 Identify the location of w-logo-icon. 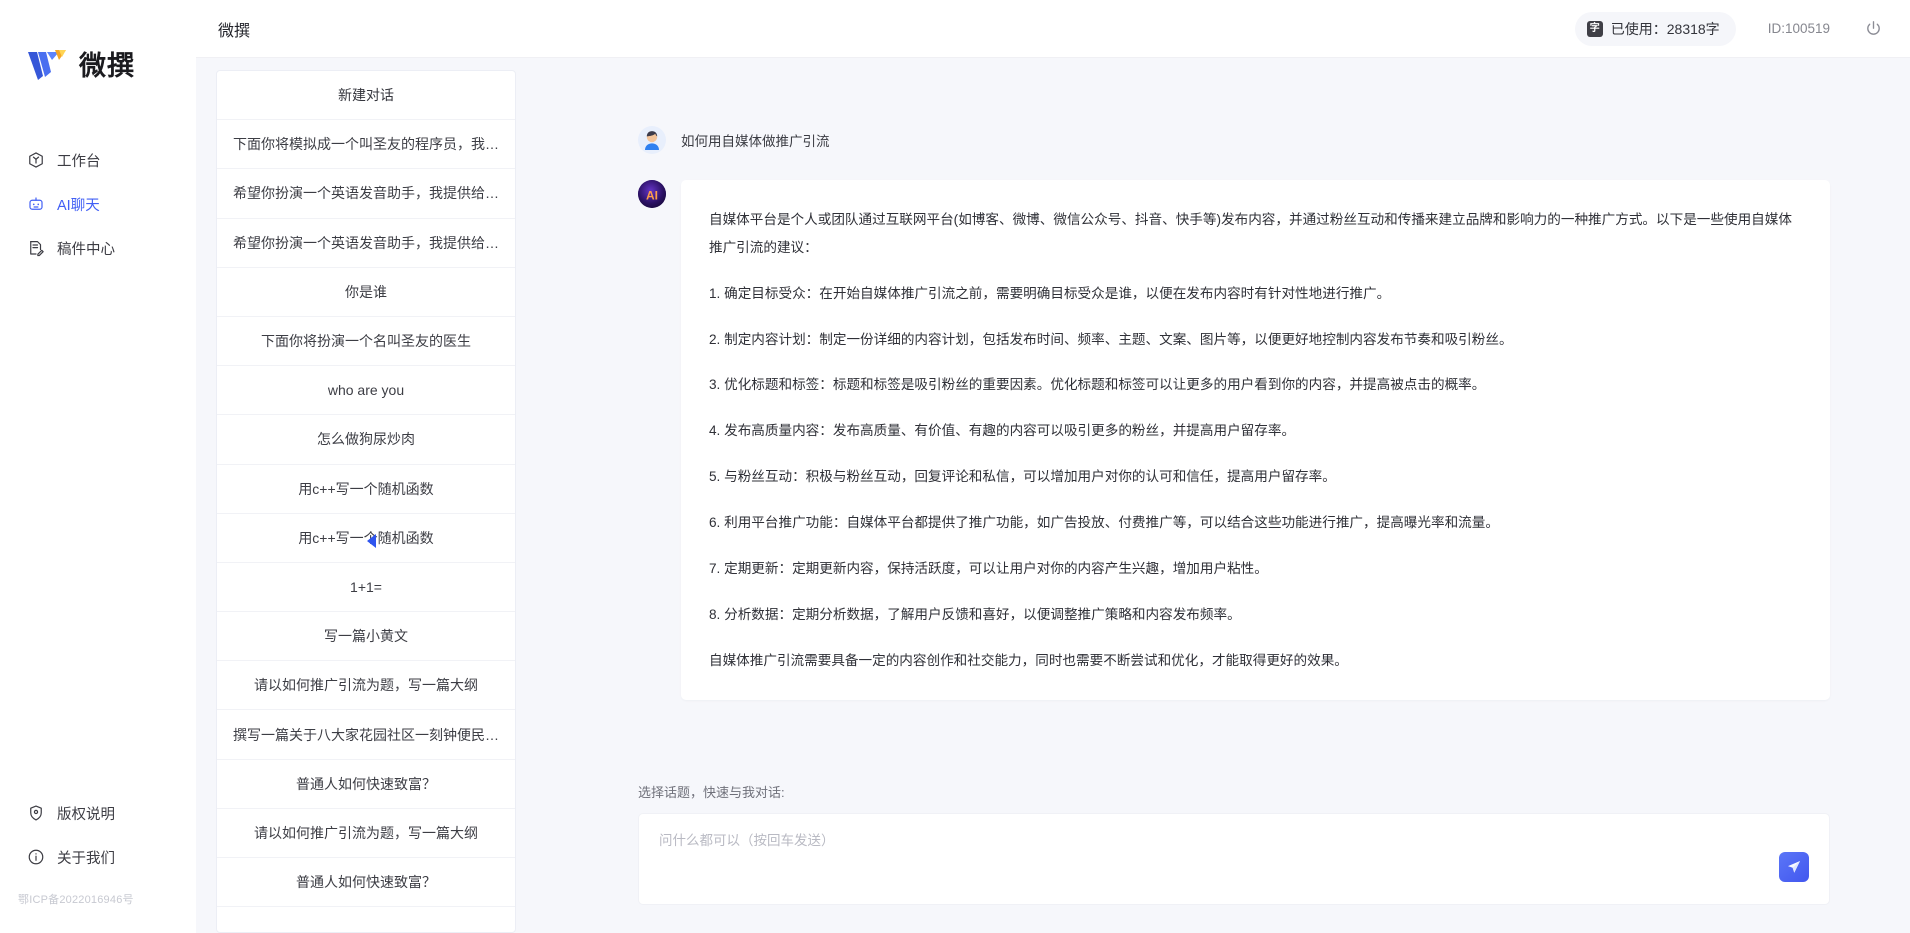
(48, 66).